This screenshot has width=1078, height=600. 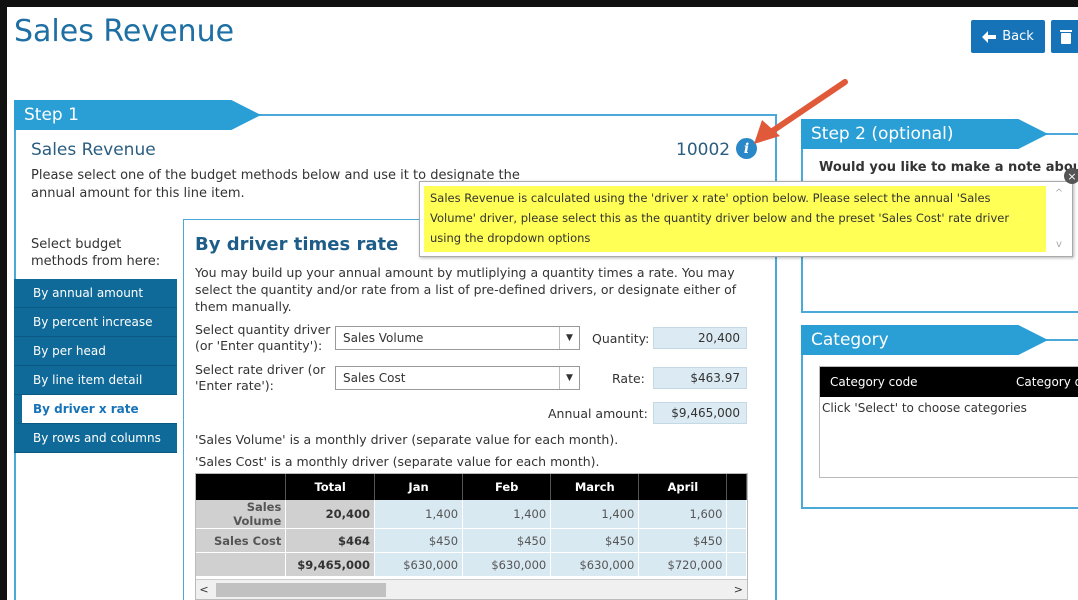 What do you see at coordinates (95, 351) in the screenshot?
I see `nav-item-per-head: By per head` at bounding box center [95, 351].